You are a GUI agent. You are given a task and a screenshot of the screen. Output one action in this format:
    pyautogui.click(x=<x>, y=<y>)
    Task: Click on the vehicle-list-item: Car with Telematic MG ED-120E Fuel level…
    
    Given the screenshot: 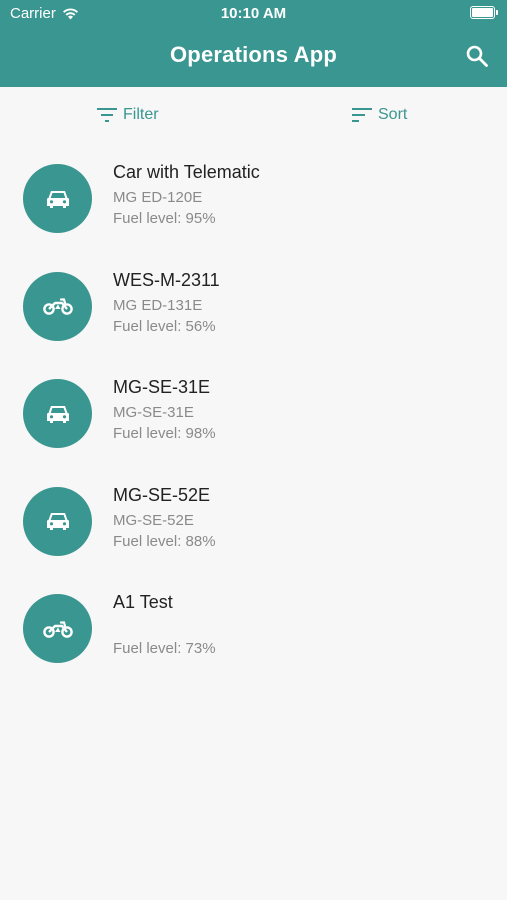 What is the action you would take?
    pyautogui.click(x=253, y=202)
    